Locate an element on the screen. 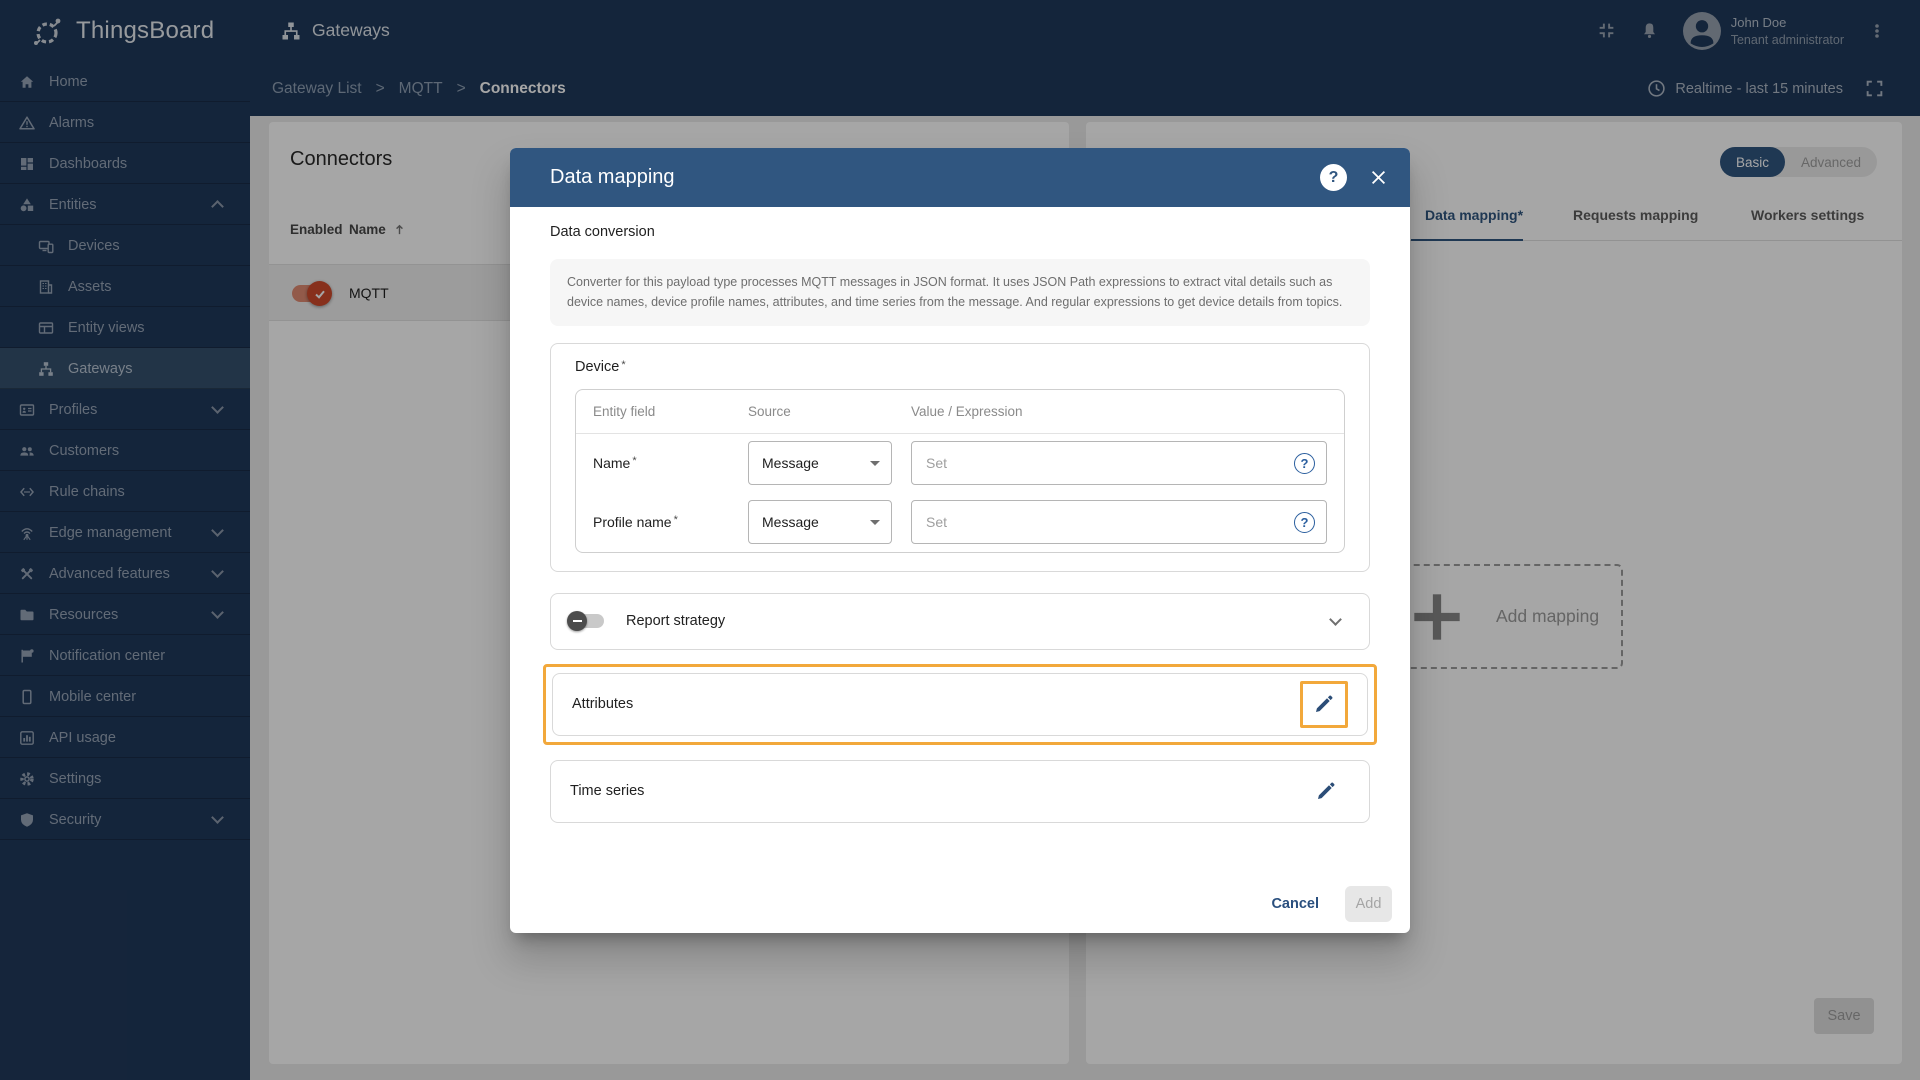 The width and height of the screenshot is (1920, 1080). device-table-header: Entity field Source Value / Expression is located at coordinates (960, 412).